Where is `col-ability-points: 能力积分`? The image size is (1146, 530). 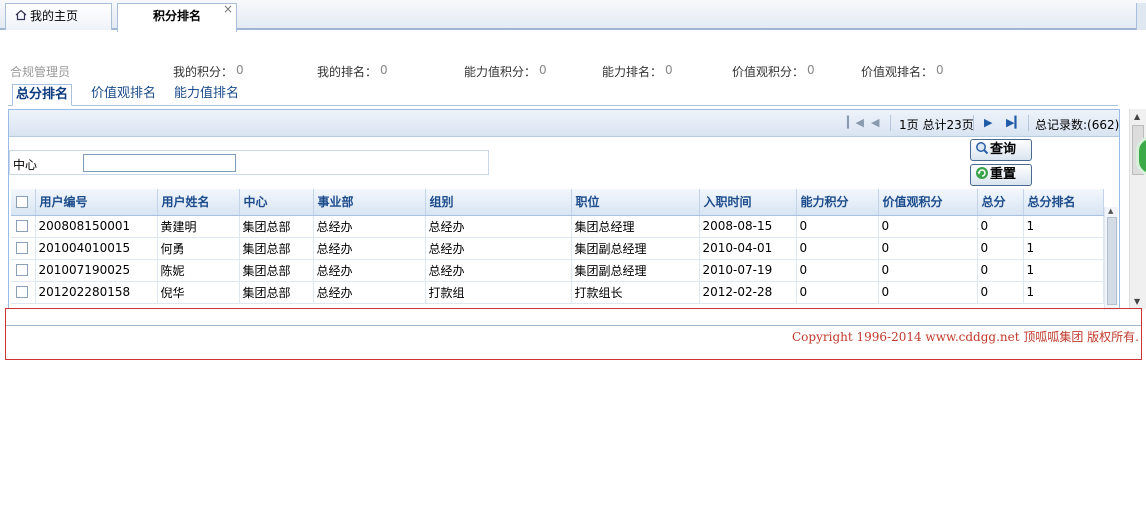
col-ability-points: 能力积分 is located at coordinates (837, 202).